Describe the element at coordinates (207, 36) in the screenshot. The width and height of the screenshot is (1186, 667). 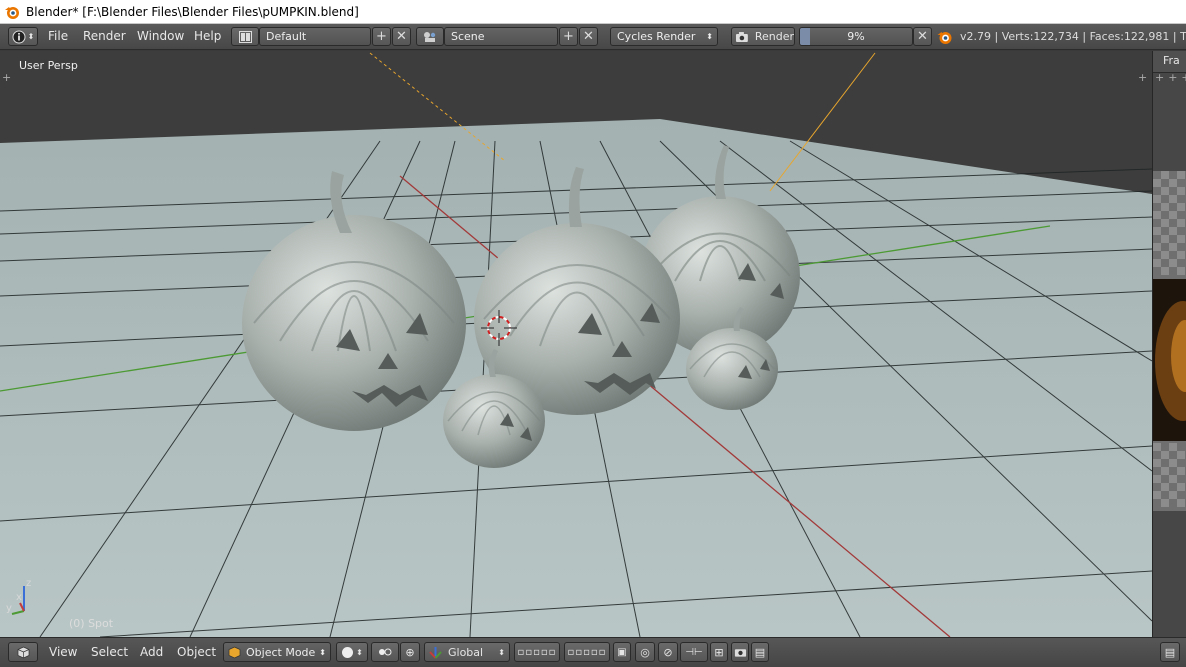
I see `menu-help: Help` at that location.